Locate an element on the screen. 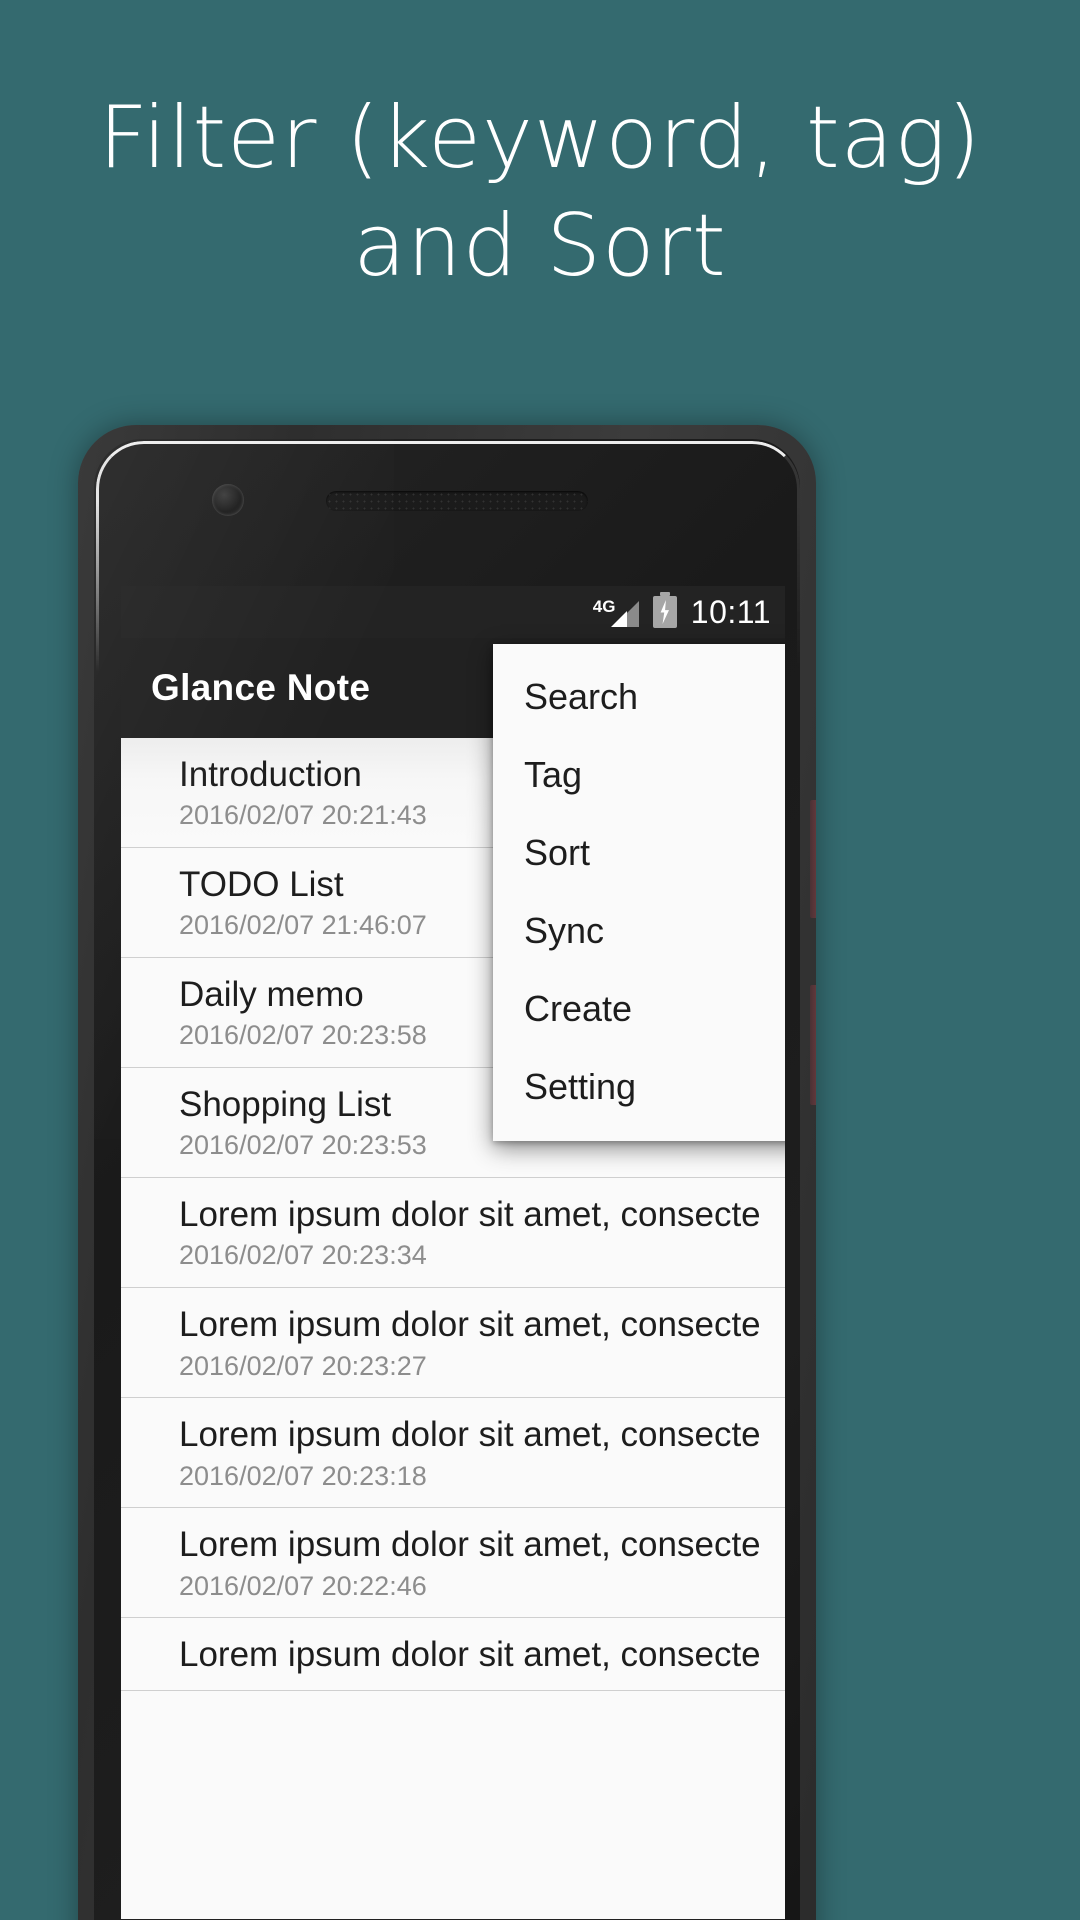  overflow-menu: Search Tag Sort Sync Create Setting is located at coordinates (639, 893).